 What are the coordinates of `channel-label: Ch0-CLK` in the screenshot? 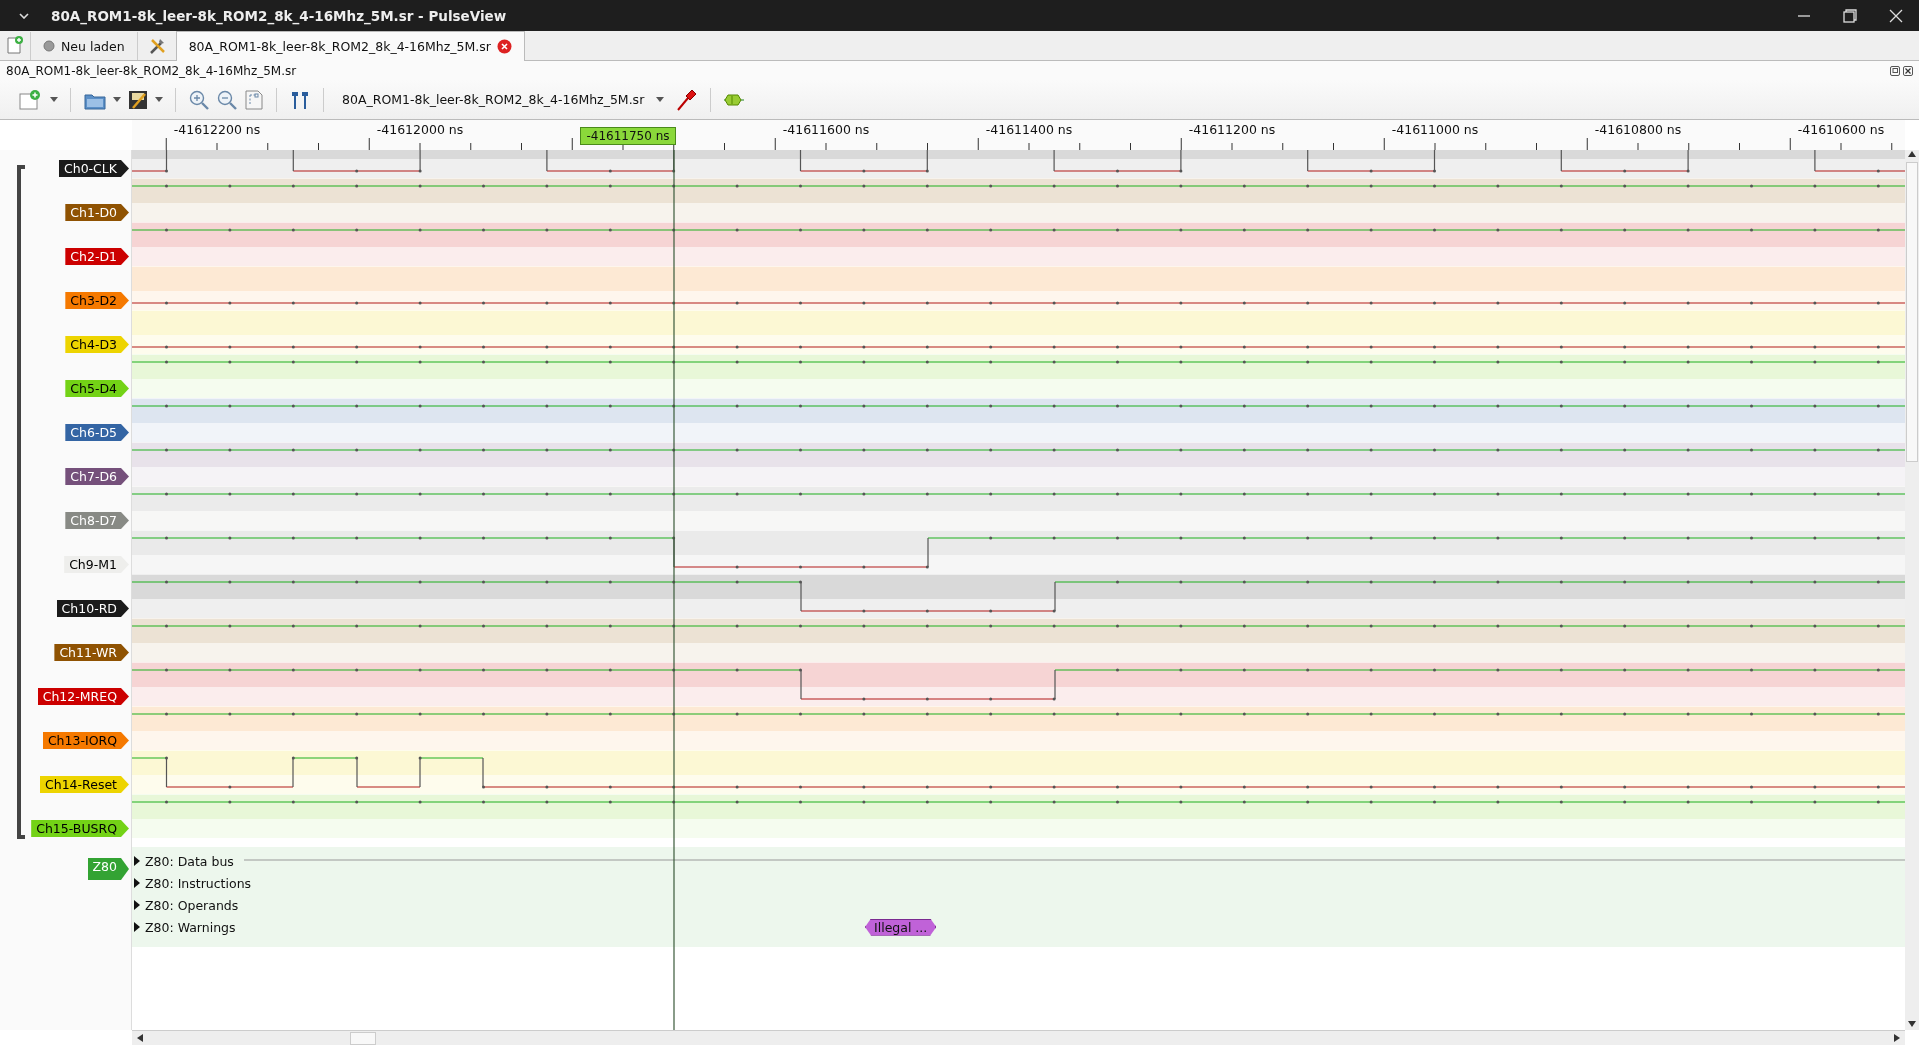 It's located at (94, 168).